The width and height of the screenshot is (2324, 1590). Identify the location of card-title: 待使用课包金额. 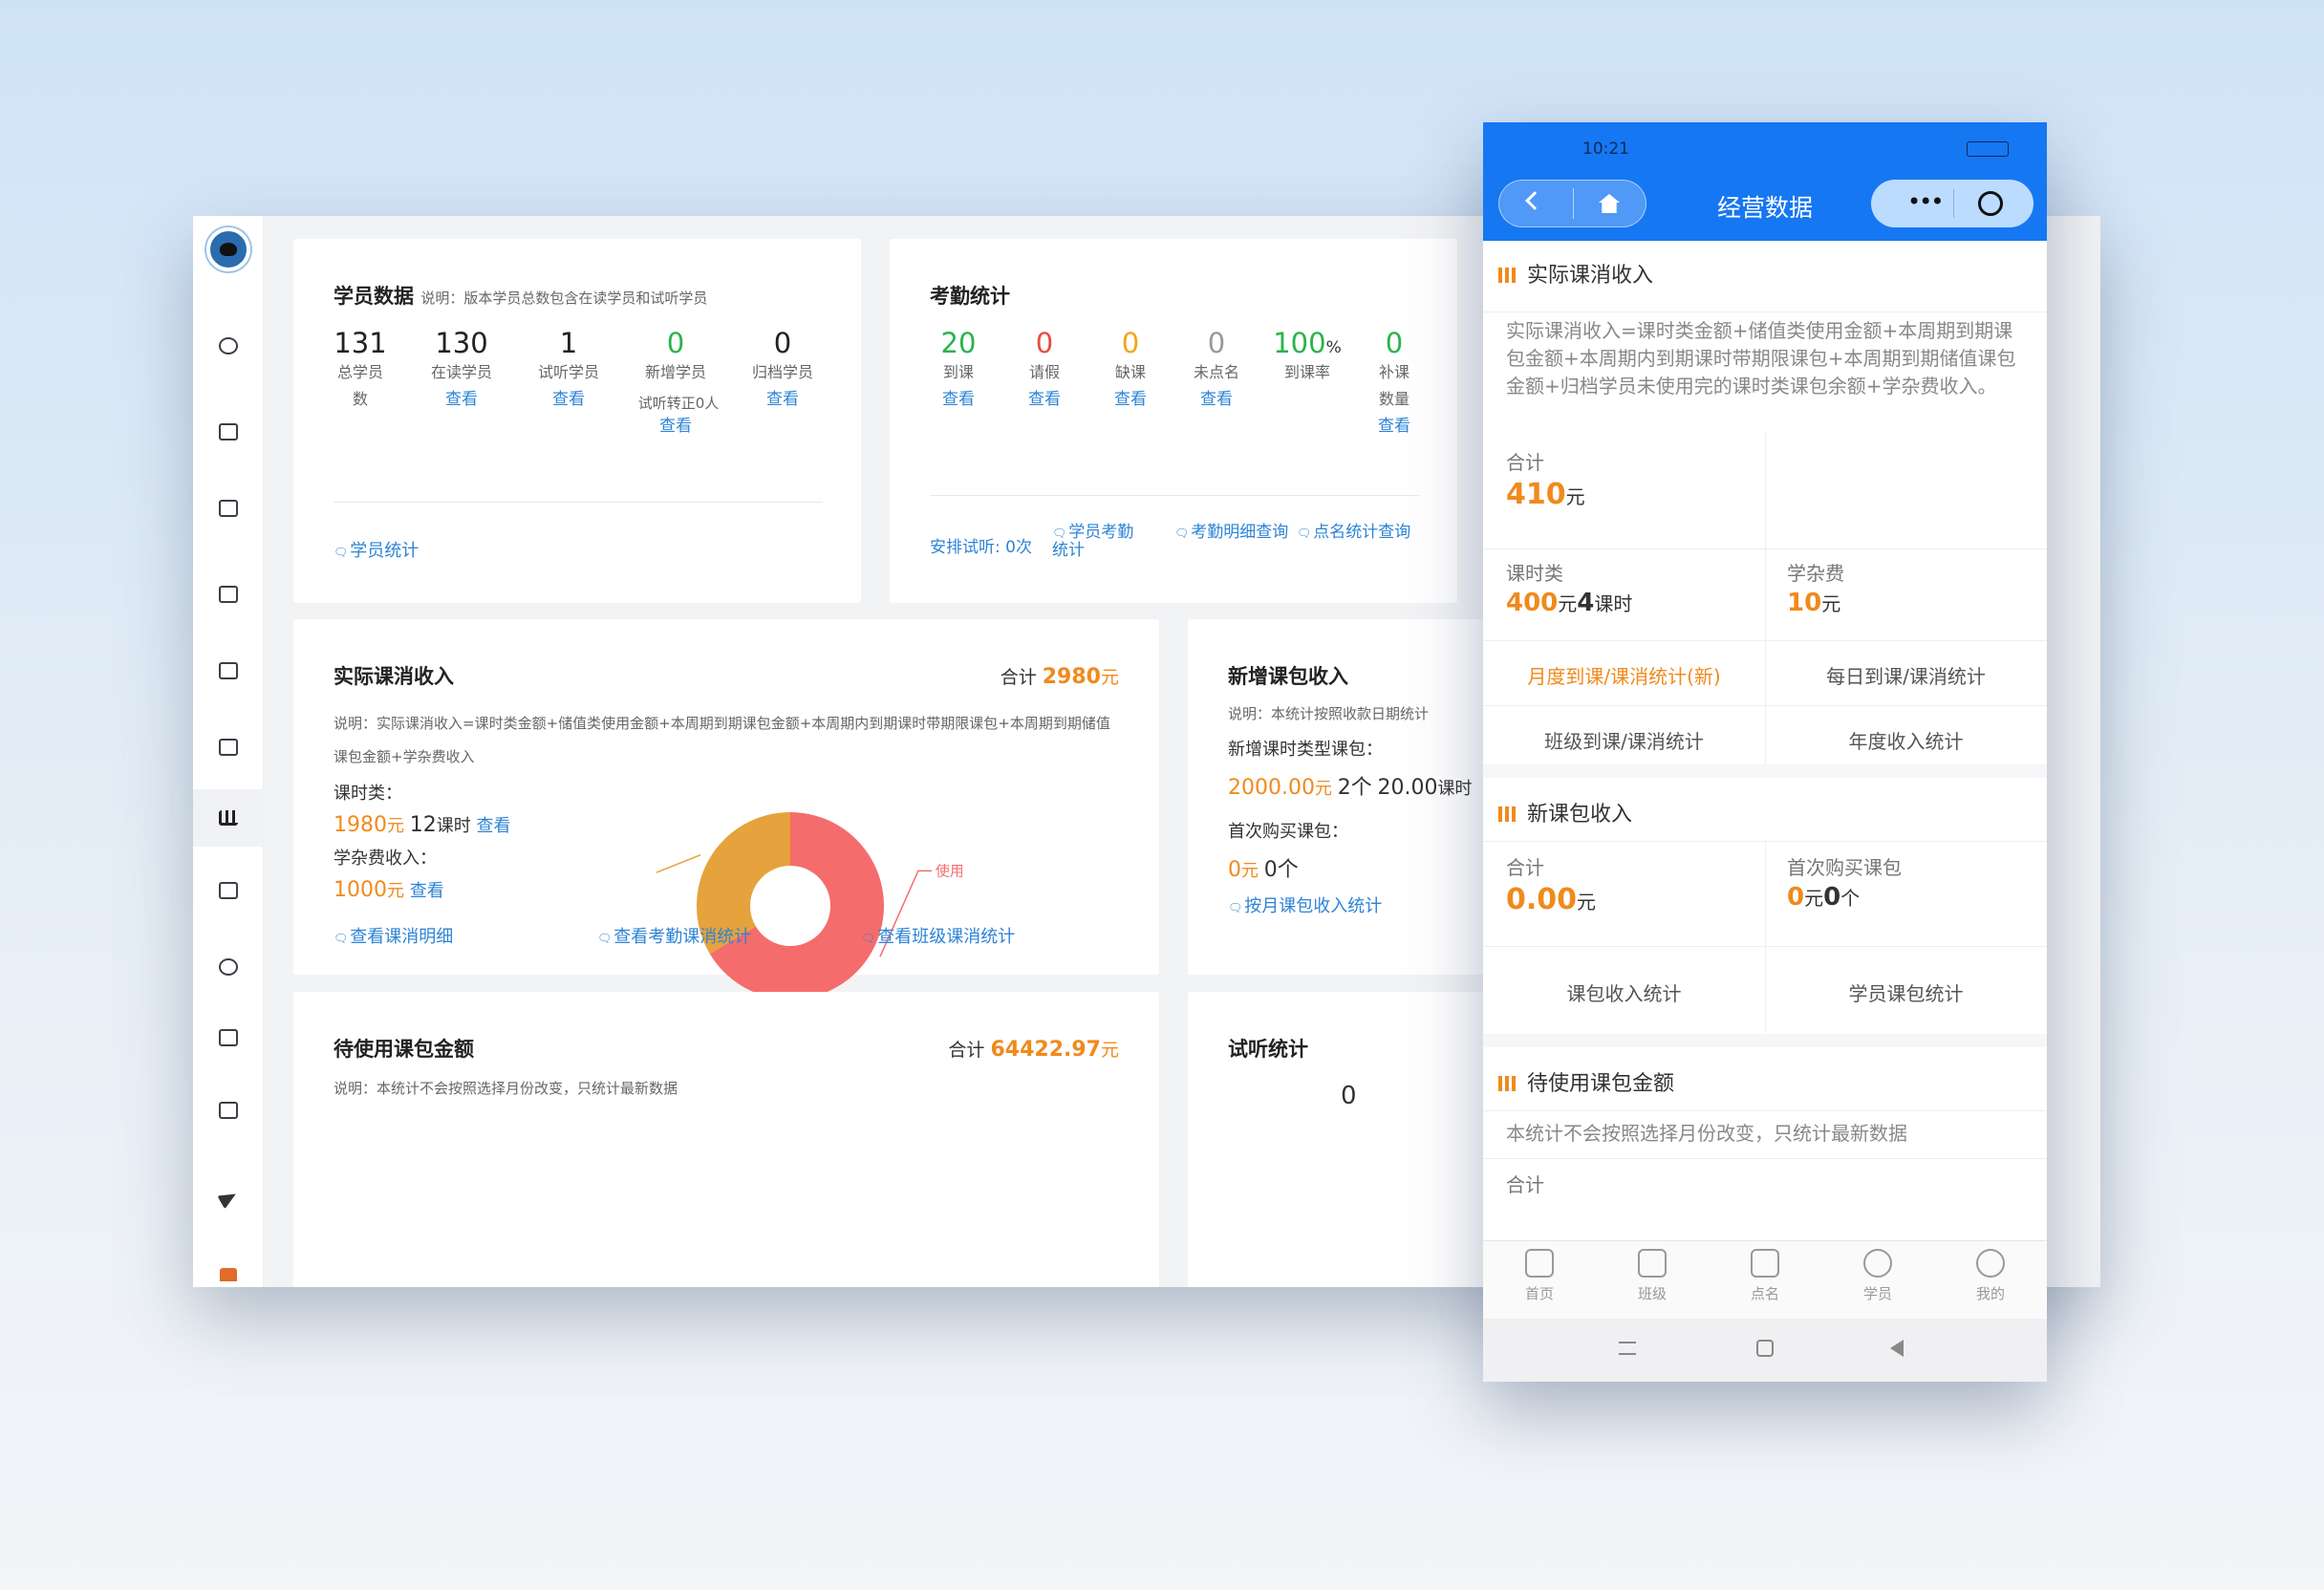
(404, 1049).